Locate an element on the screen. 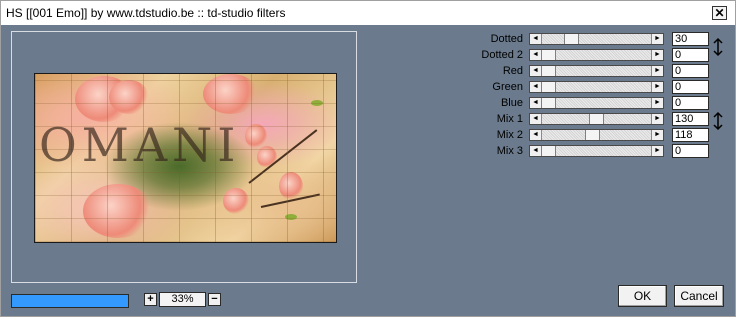 The image size is (736, 317). ok-button: OK is located at coordinates (642, 296).